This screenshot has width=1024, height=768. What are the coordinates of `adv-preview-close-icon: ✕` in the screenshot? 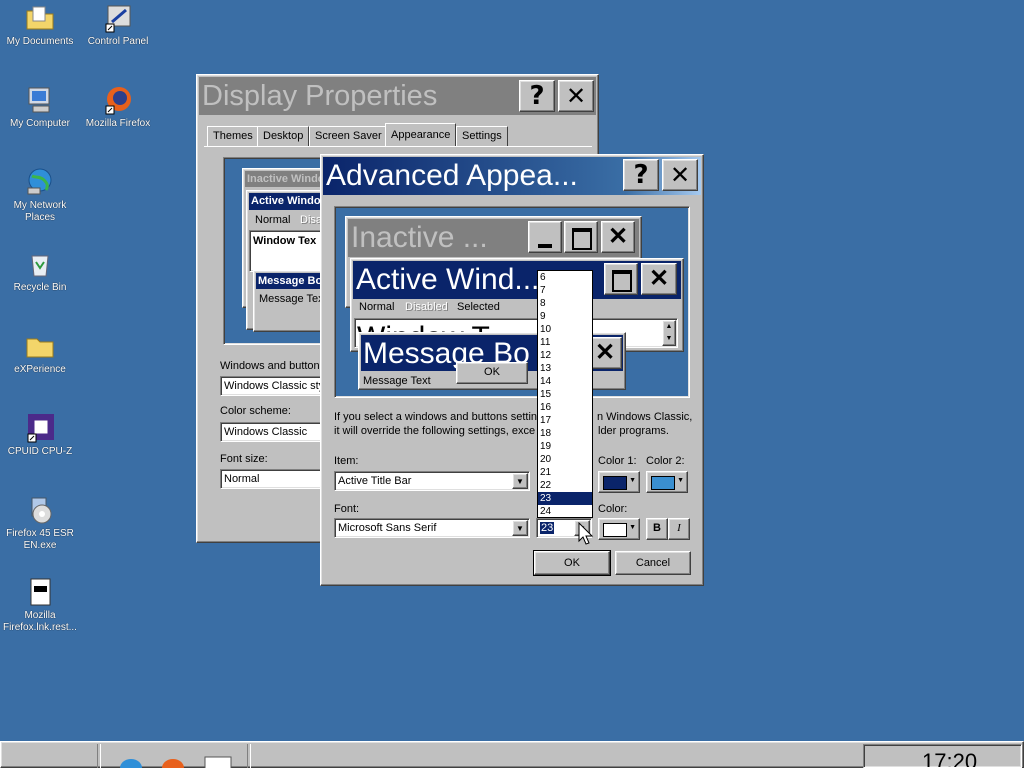 It's located at (618, 237).